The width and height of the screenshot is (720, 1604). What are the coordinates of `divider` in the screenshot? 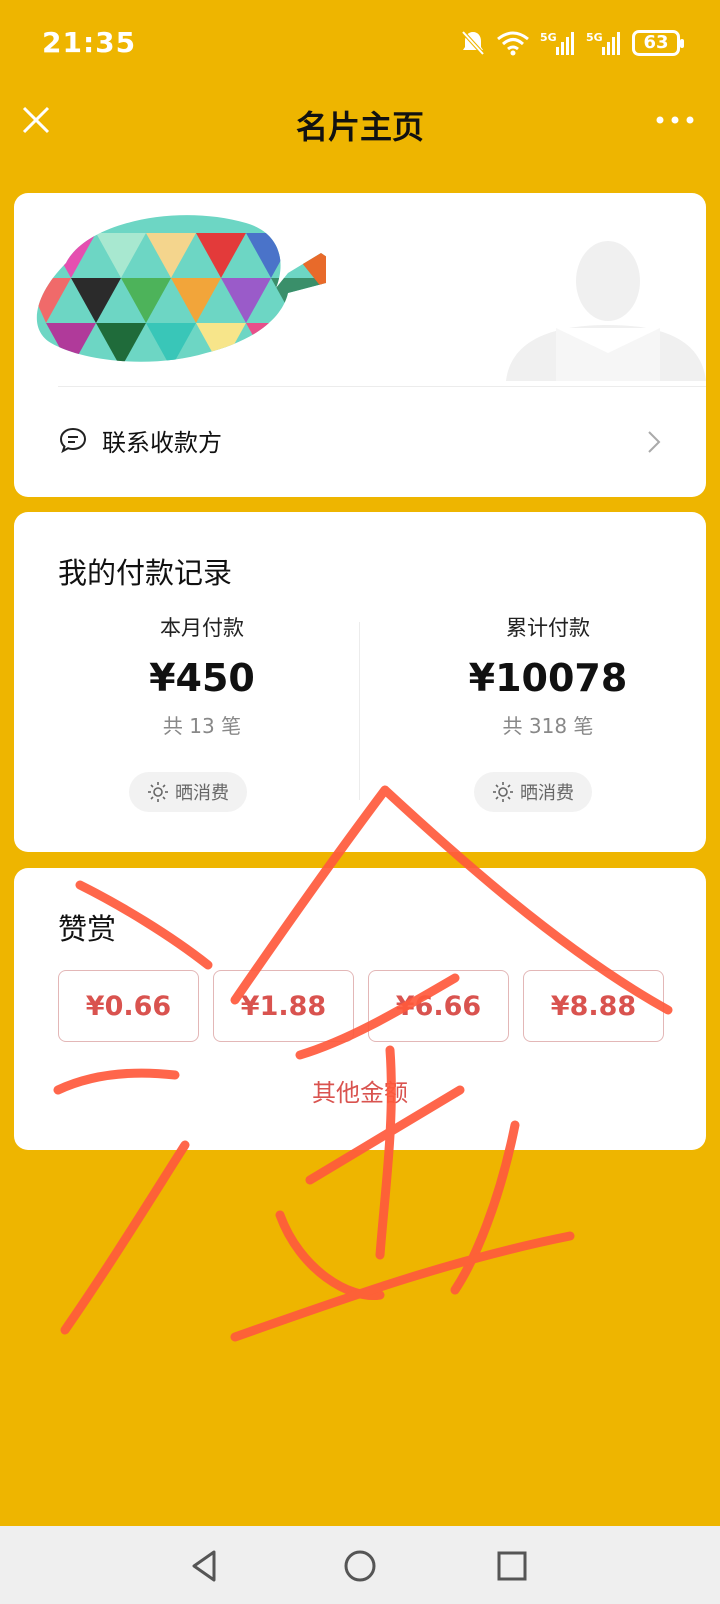 It's located at (382, 386).